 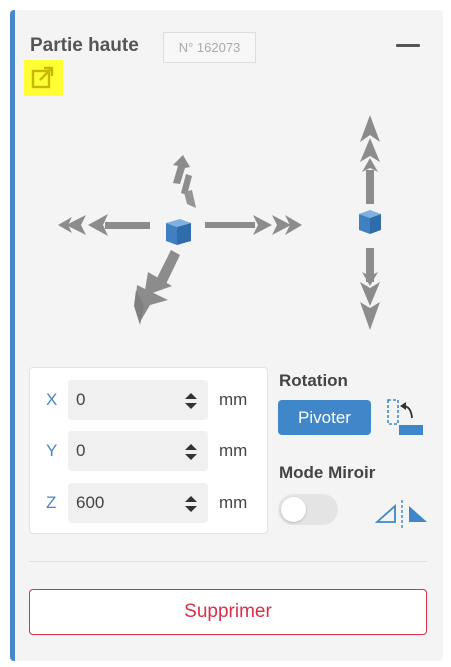 I want to click on coordinates-panel: X 0 mm Y 0 mm Z 600 mm, so click(x=148, y=450).